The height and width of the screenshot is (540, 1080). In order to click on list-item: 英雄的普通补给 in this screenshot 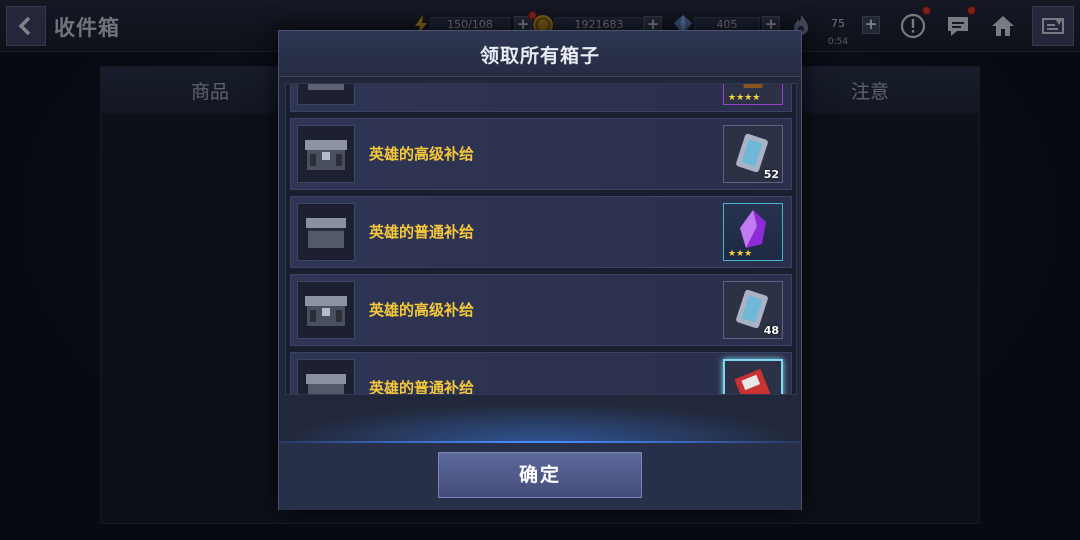, I will do `click(541, 373)`.